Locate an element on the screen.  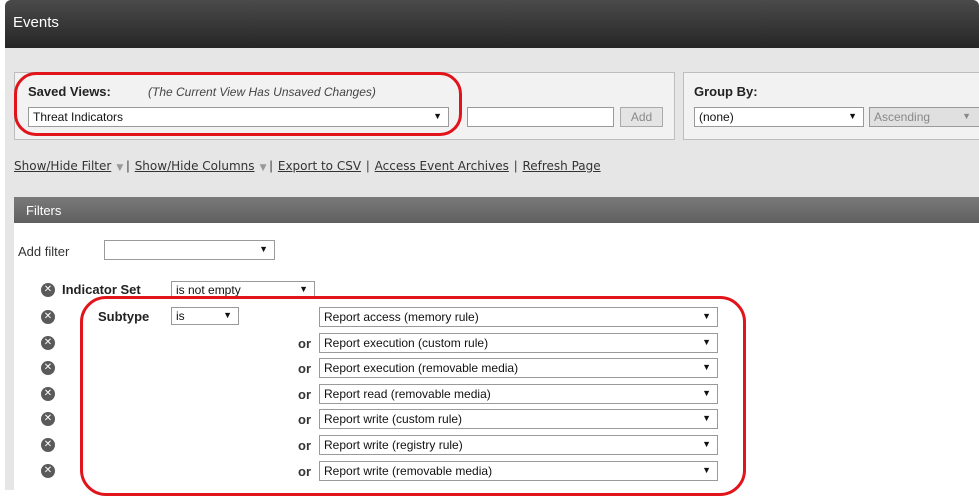
show-hide-filter-link: Show/Hide Filter is located at coordinates (62, 166).